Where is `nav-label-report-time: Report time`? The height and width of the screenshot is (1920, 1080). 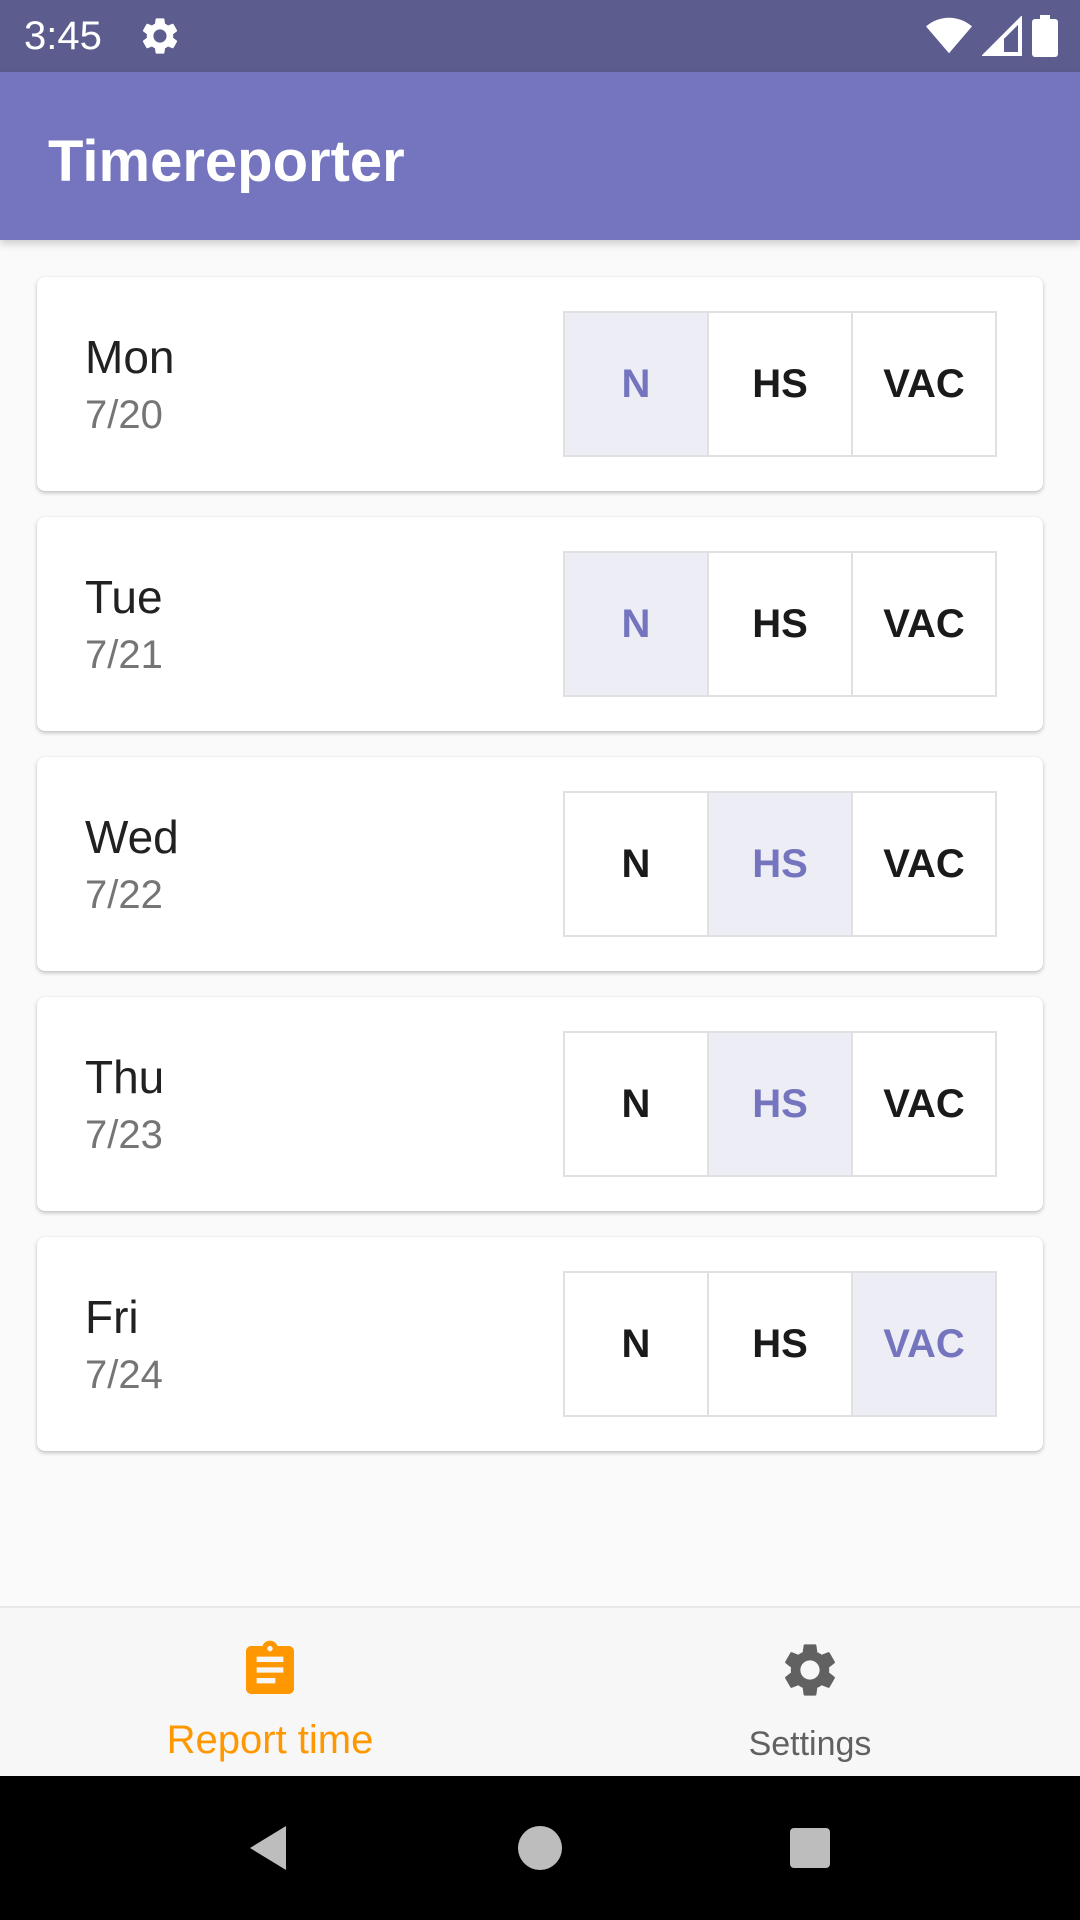
nav-label-report-time: Report time is located at coordinates (270, 1740).